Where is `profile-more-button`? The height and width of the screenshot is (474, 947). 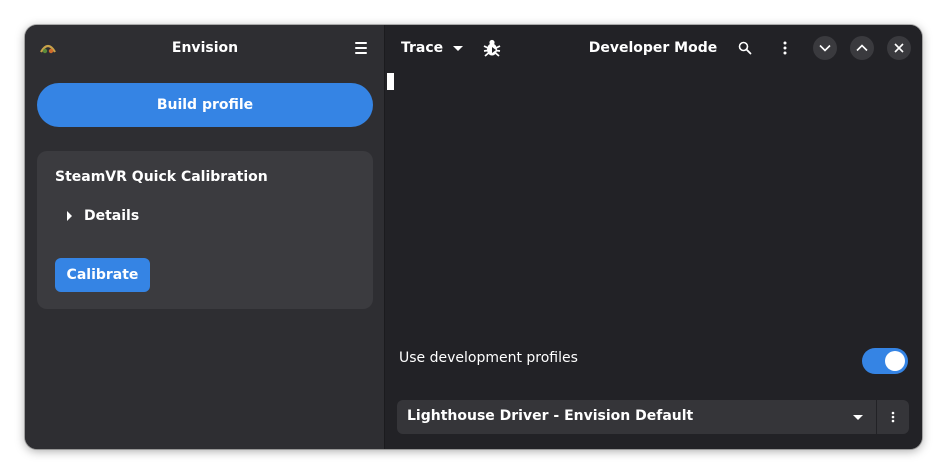
profile-more-button is located at coordinates (893, 417).